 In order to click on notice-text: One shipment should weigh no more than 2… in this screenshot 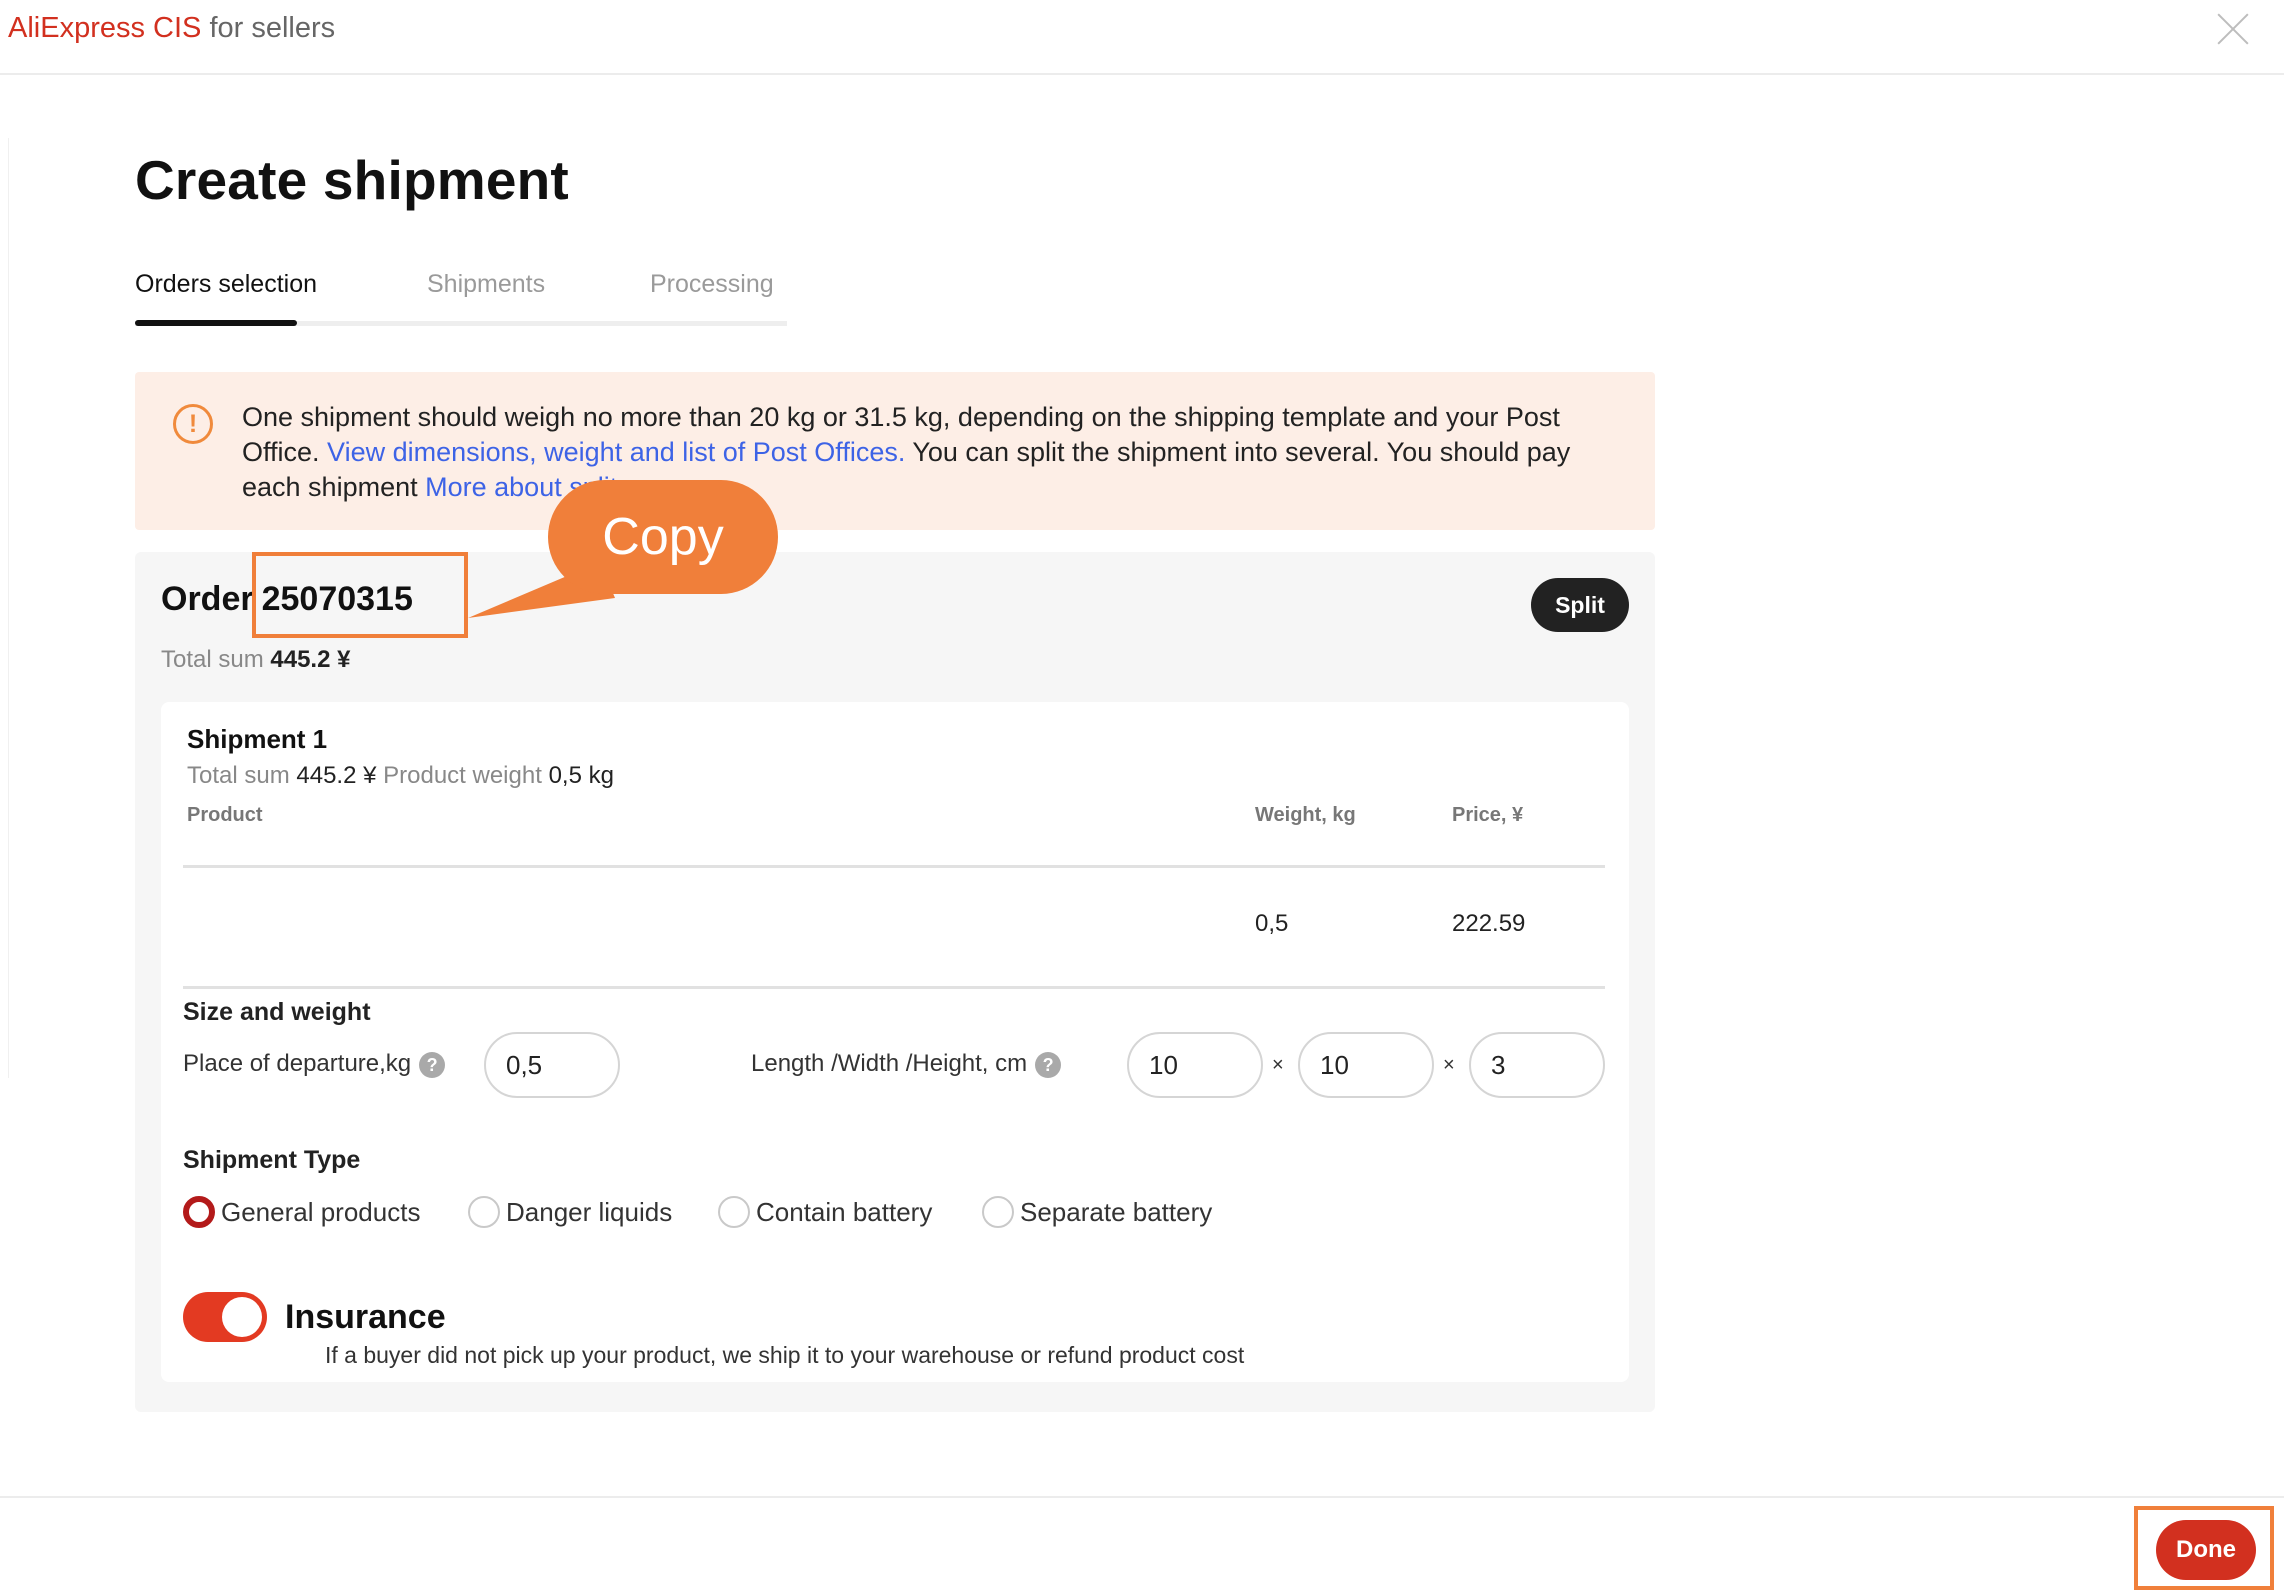, I will do `click(937, 452)`.